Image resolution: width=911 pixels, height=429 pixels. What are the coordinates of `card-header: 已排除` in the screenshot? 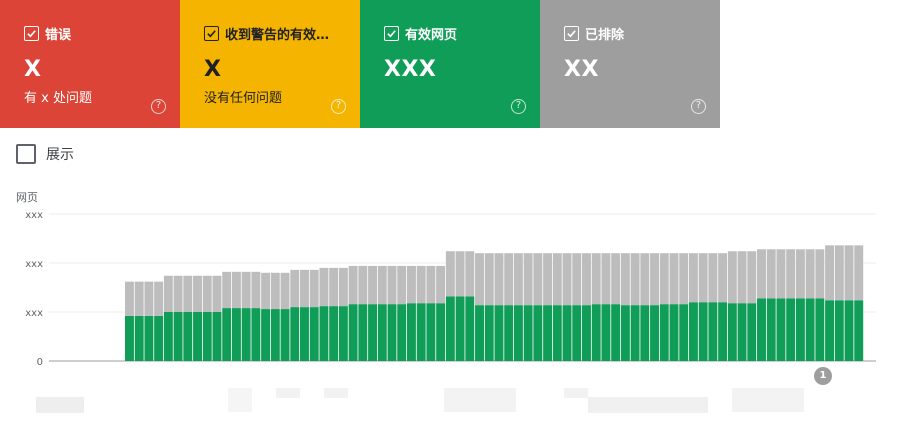 It's located at (594, 33).